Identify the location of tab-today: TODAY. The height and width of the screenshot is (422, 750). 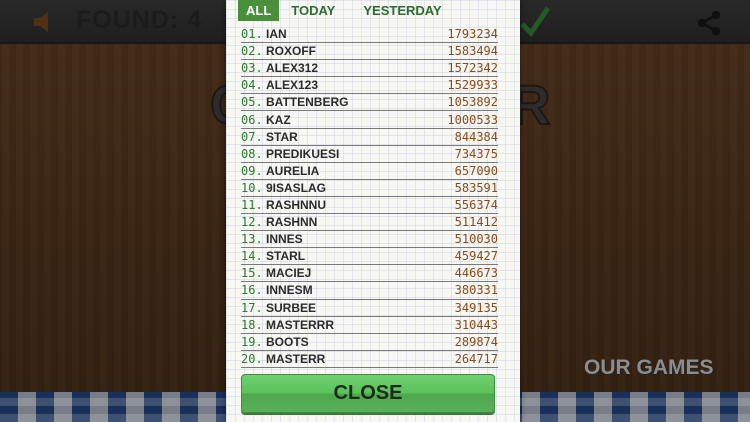
(313, 10).